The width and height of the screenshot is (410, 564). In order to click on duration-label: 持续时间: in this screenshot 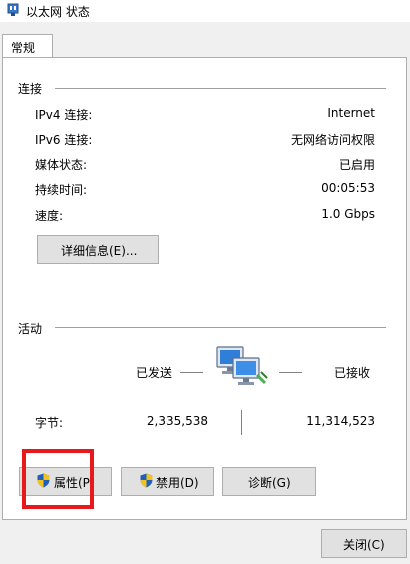, I will do `click(61, 190)`.